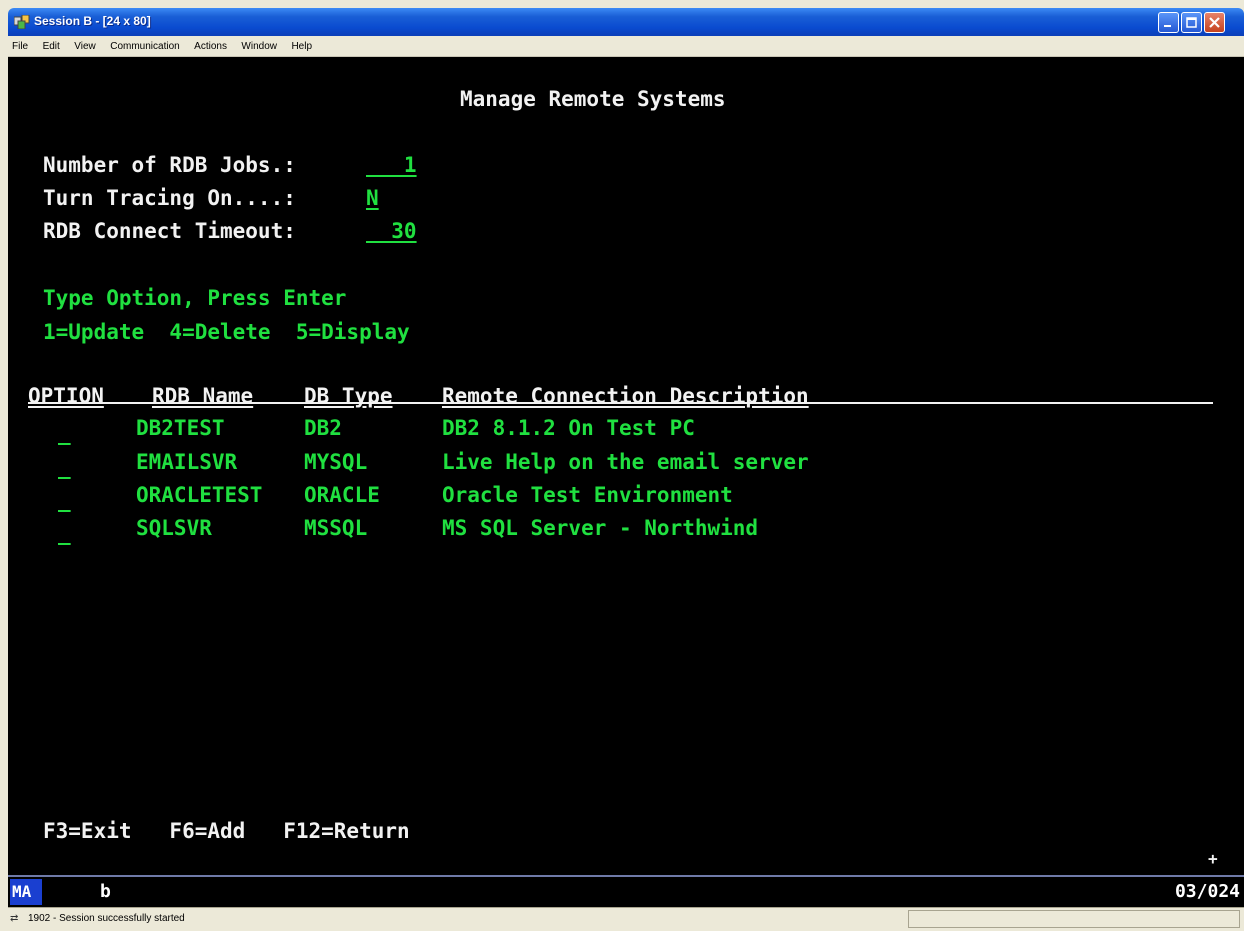  I want to click on tracing-input: N, so click(372, 198).